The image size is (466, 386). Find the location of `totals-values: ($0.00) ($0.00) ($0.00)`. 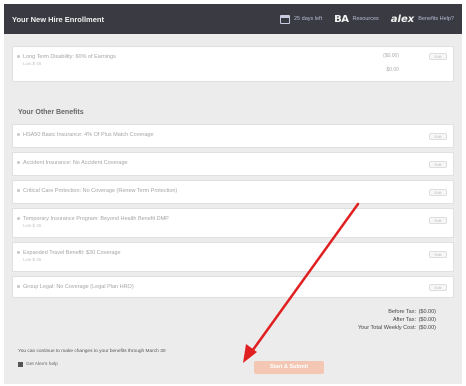

totals-values: ($0.00) ($0.00) ($0.00) is located at coordinates (427, 320).